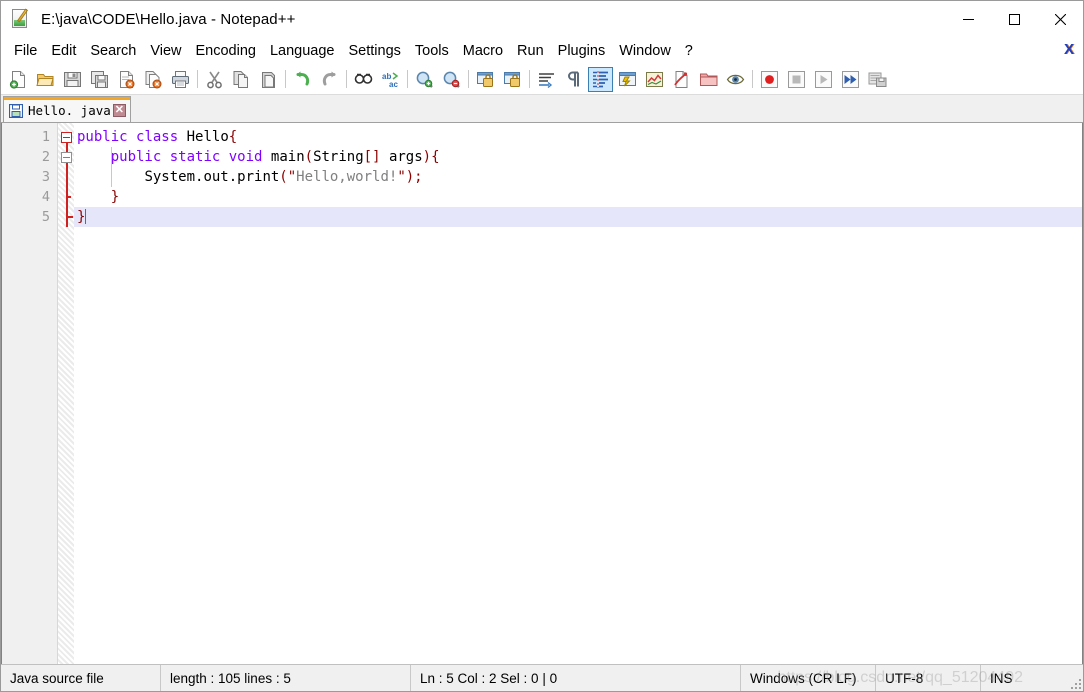  Describe the element at coordinates (1069, 49) in the screenshot. I see `close-document-x-button: X` at that location.